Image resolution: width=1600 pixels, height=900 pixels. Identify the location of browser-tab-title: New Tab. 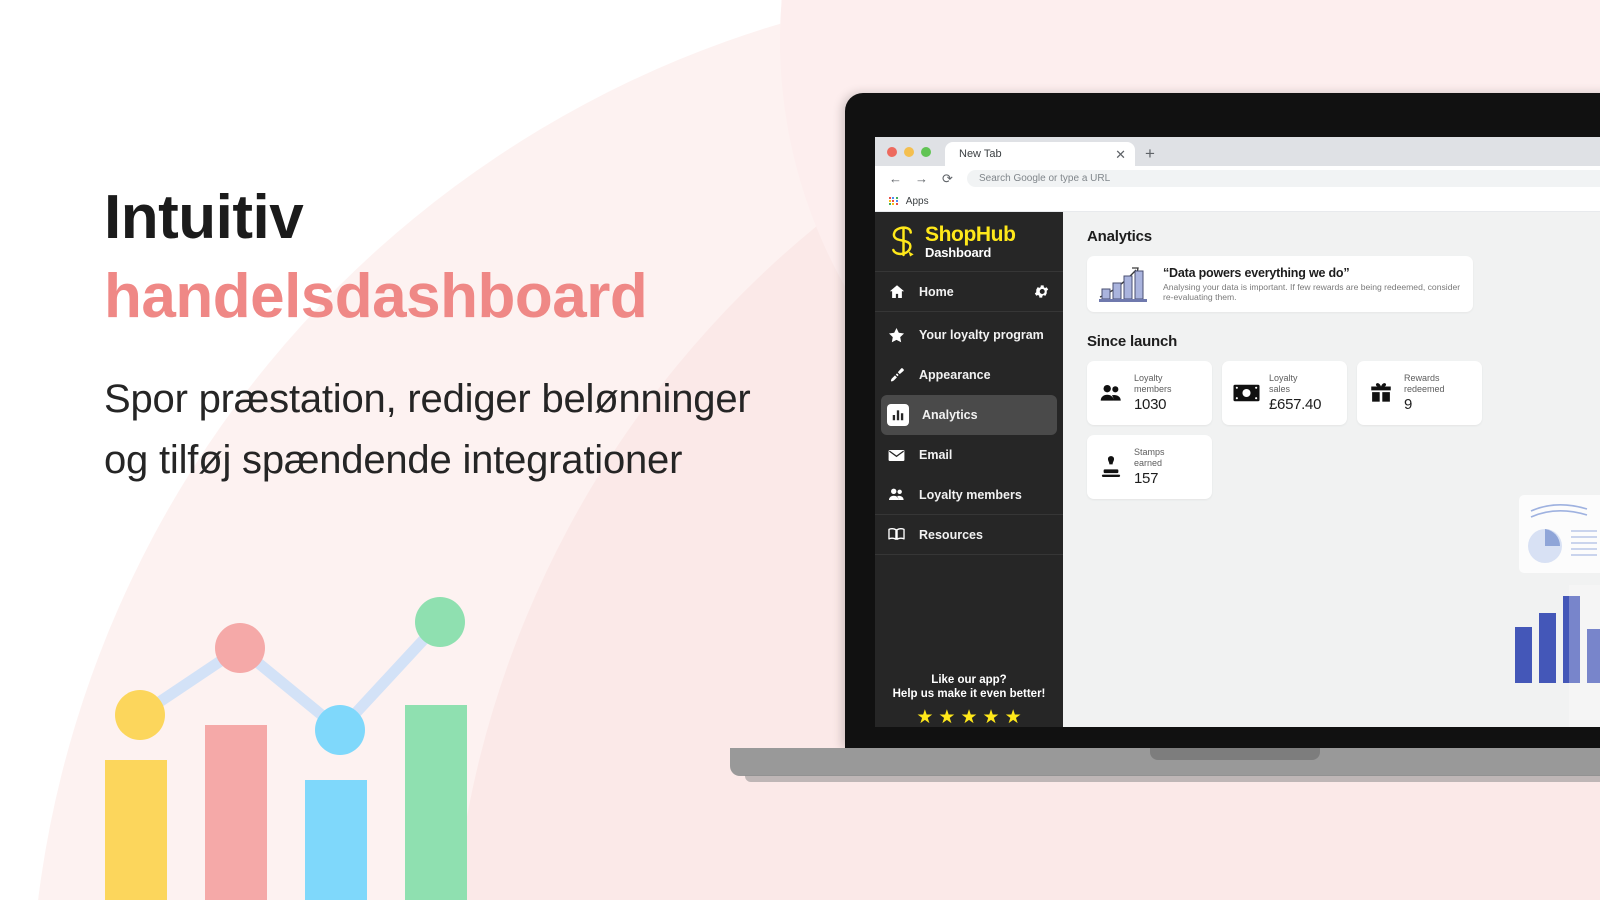
(980, 154).